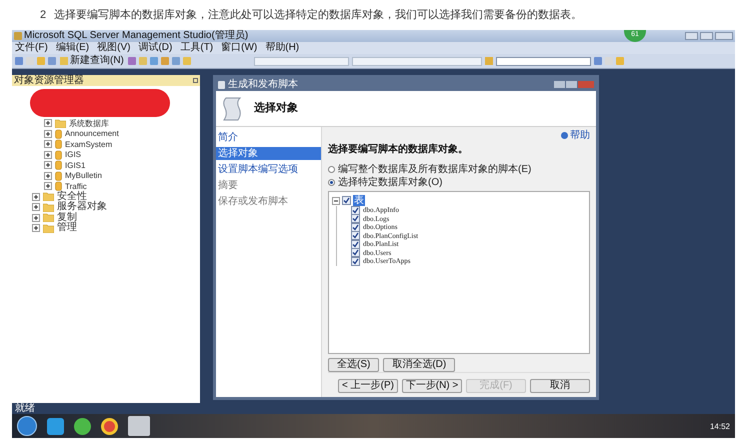 This screenshot has width=747, height=447. Describe the element at coordinates (197, 48) in the screenshot. I see `menu-item: 工具(T)` at that location.